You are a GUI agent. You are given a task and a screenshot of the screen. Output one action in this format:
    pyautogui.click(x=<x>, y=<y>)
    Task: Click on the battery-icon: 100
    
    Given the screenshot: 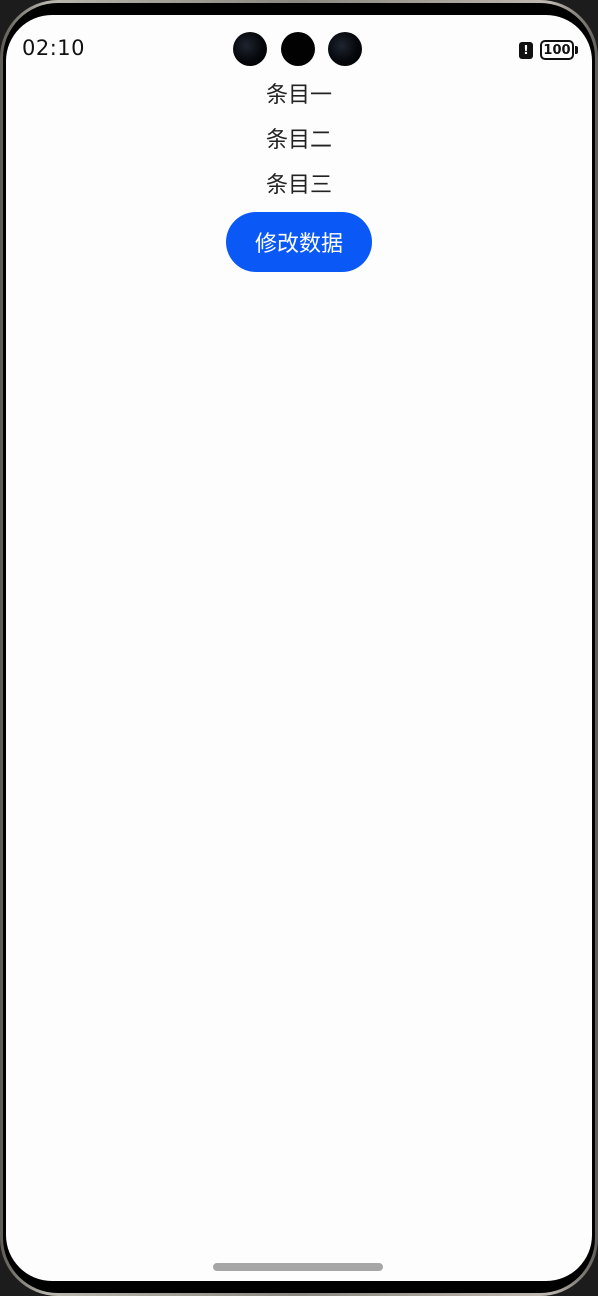 What is the action you would take?
    pyautogui.click(x=559, y=50)
    